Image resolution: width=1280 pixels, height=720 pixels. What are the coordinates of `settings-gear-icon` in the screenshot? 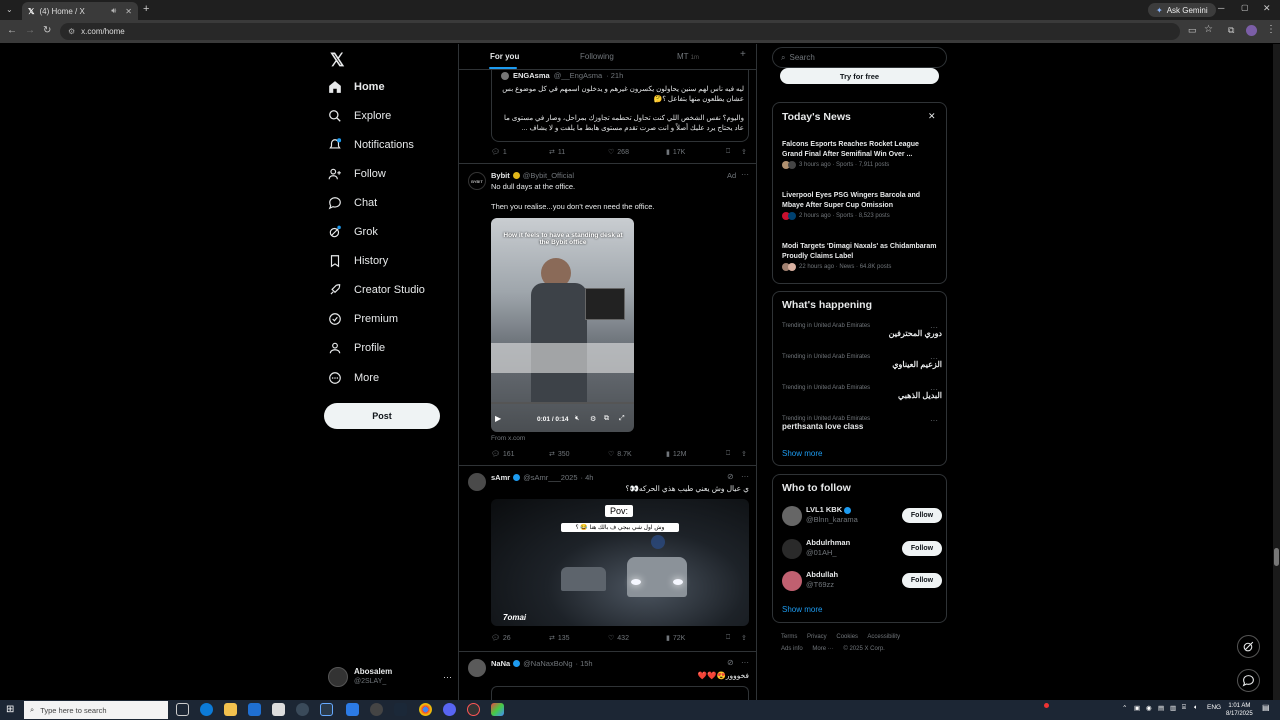 It's located at (376, 709).